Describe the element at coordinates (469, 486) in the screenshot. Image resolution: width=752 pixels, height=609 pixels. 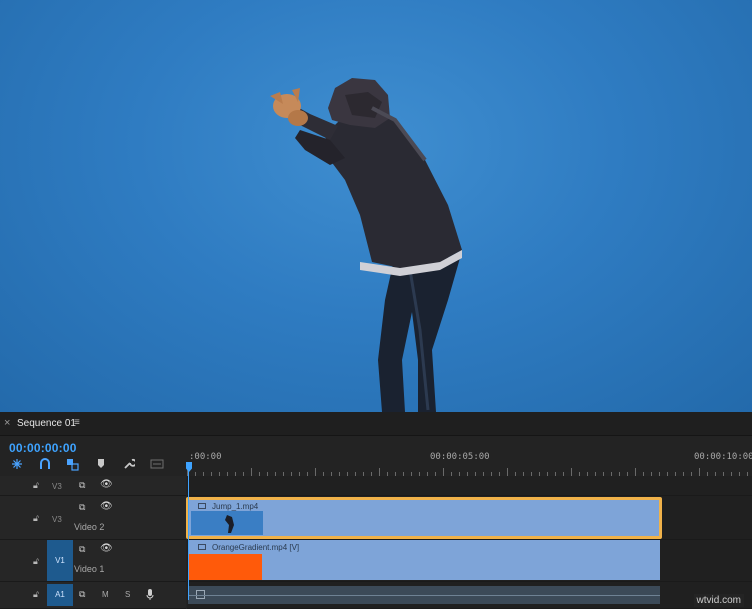
I see `lane-v3` at that location.